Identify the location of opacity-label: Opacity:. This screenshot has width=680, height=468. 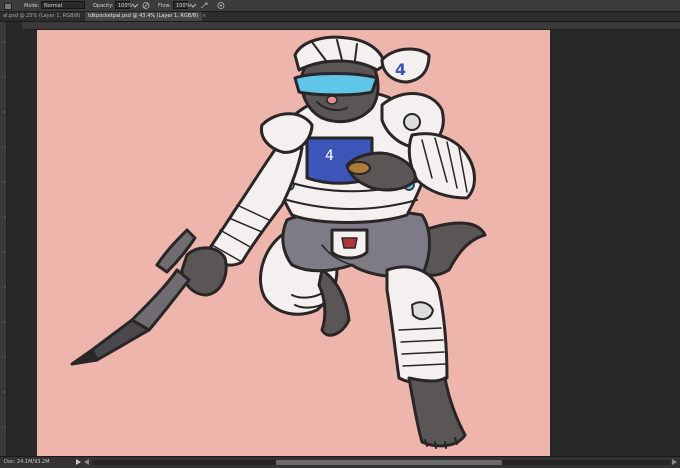
(103, 6).